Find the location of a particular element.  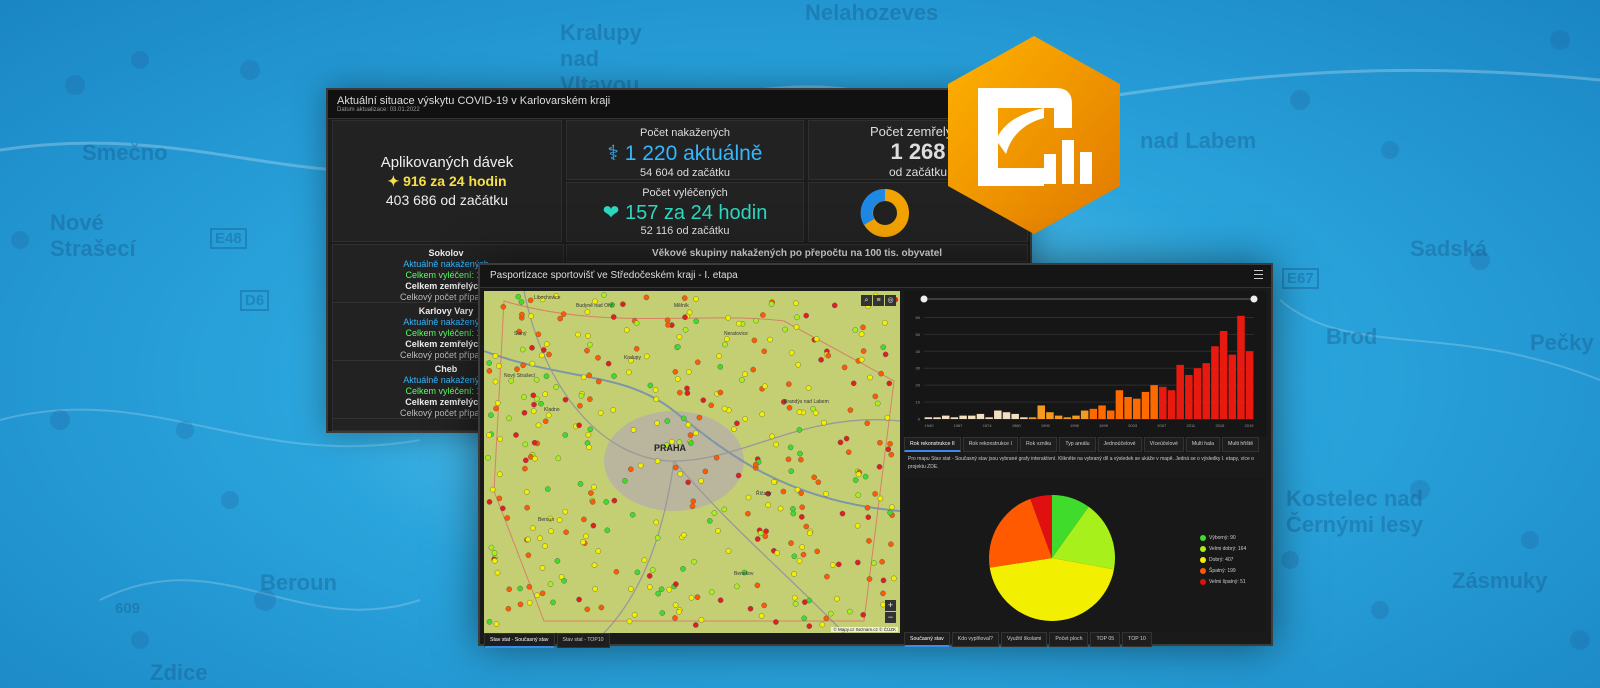

tab-chart-type: Typ areálu is located at coordinates (1077, 444).